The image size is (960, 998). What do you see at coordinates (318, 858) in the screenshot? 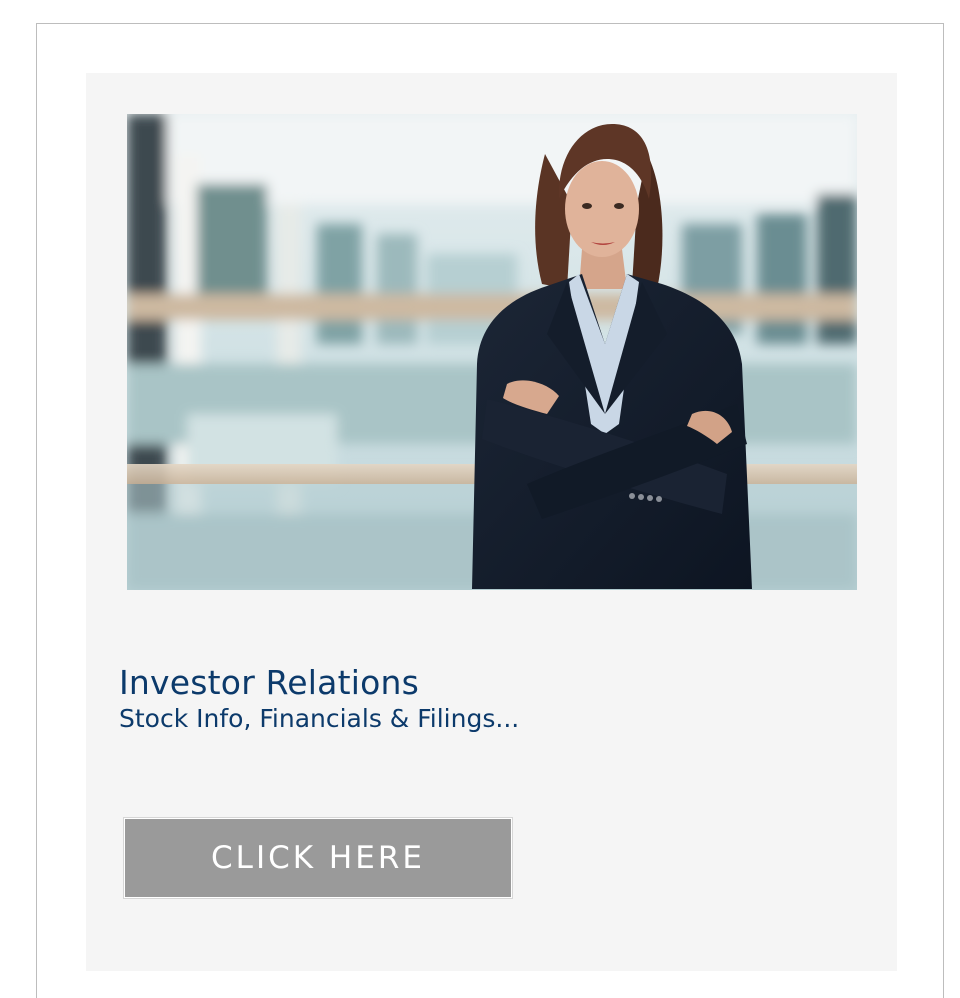
I see `click-here-button: CLICK HERE` at bounding box center [318, 858].